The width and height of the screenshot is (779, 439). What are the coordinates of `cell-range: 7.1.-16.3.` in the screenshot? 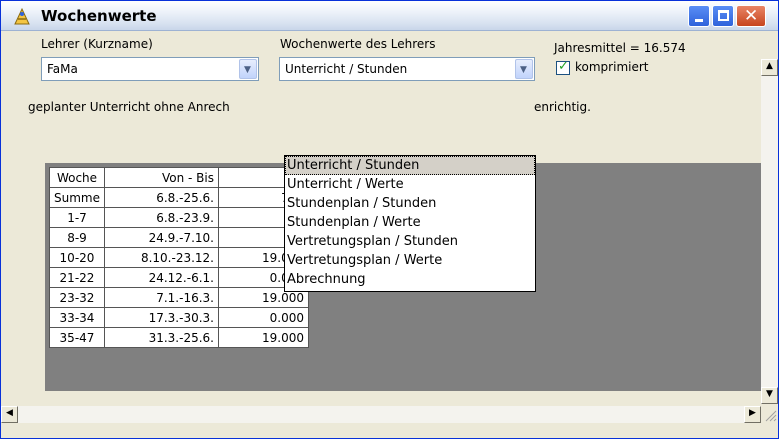 It's located at (161, 297).